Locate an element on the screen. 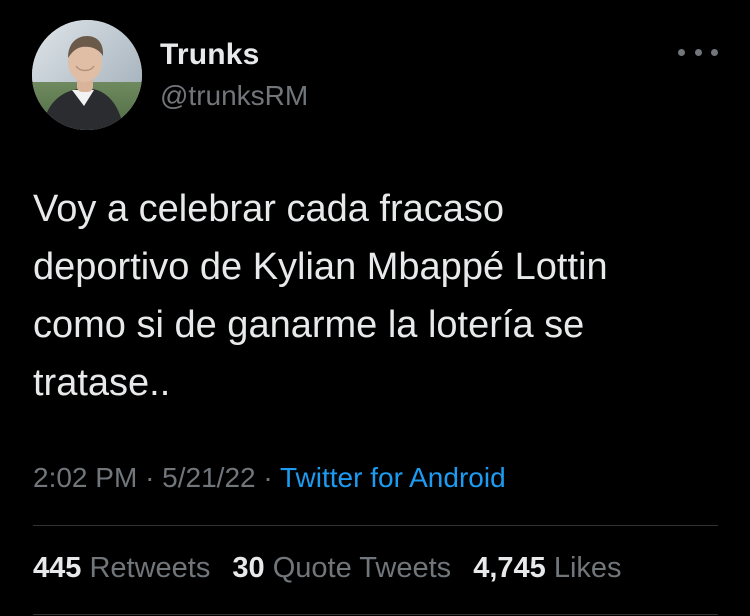 The width and height of the screenshot is (750, 616). tweet-text-line: deportivo de Kylian Mbappé Lottin is located at coordinates (320, 267).